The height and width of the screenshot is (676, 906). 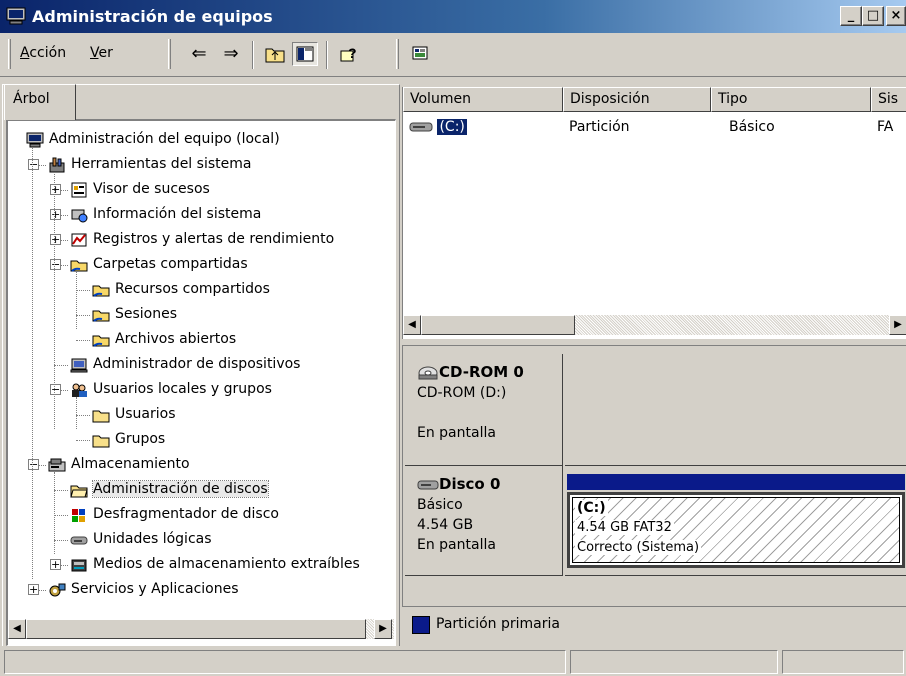 I want to click on help-button: ?, so click(x=349, y=54).